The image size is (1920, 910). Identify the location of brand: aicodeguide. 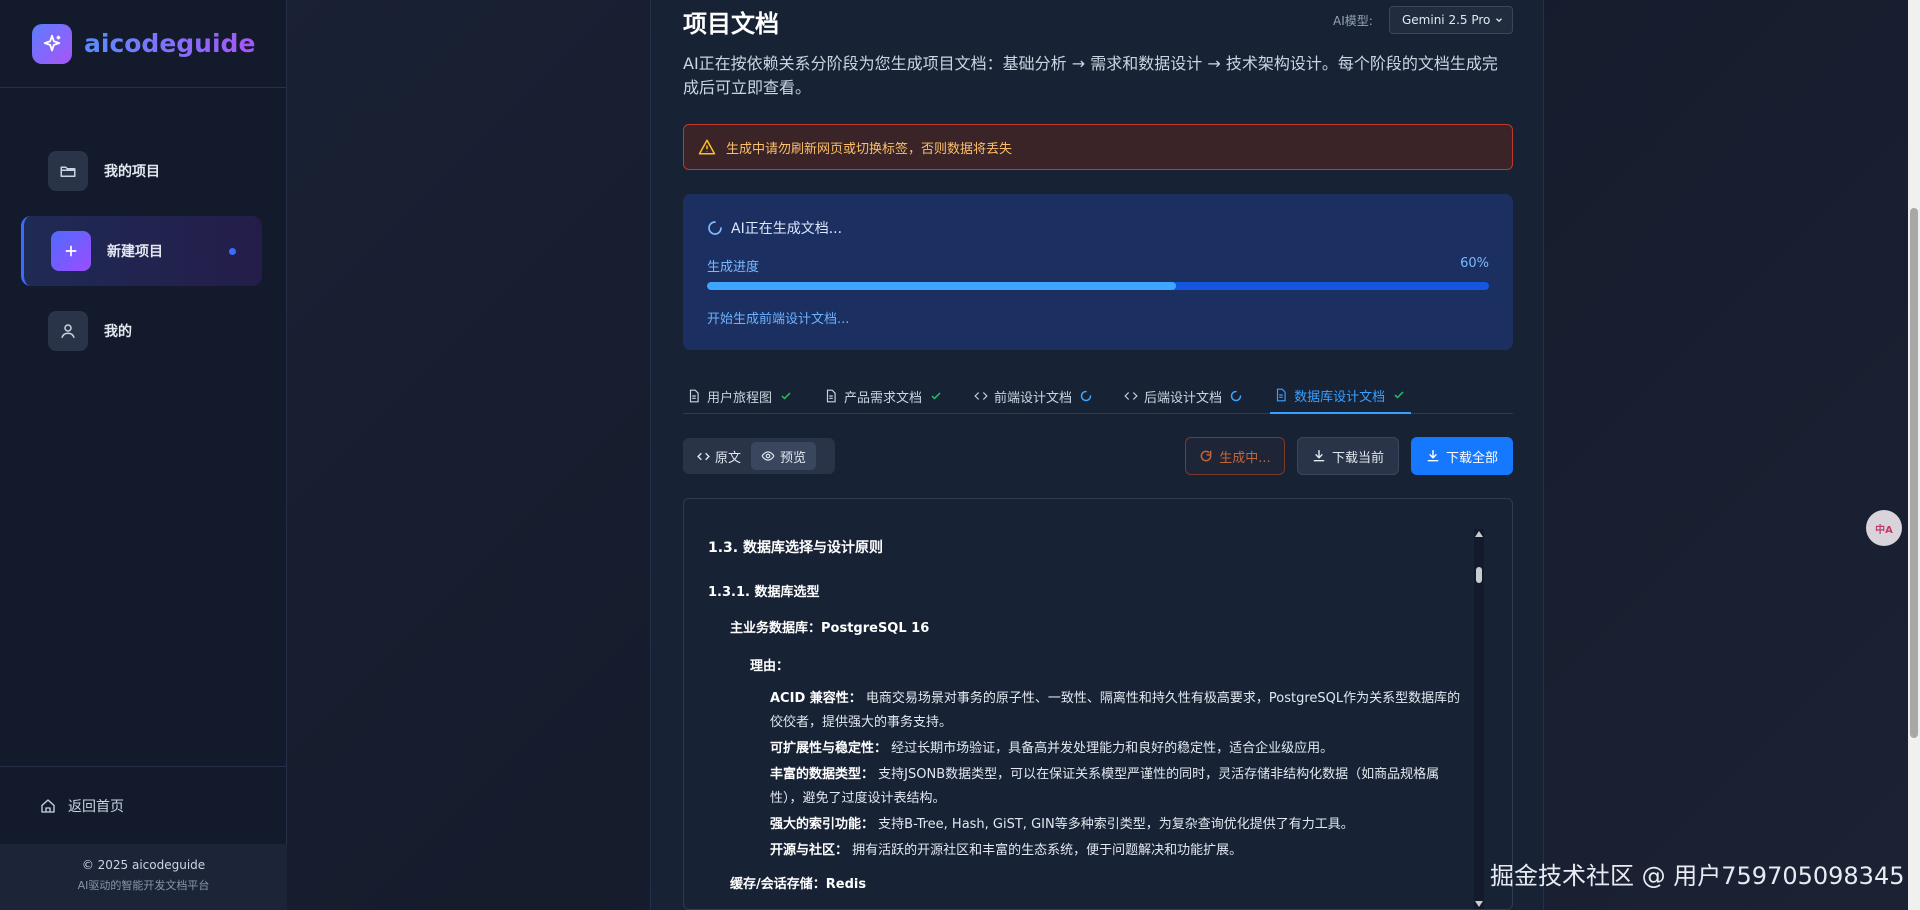
(143, 44).